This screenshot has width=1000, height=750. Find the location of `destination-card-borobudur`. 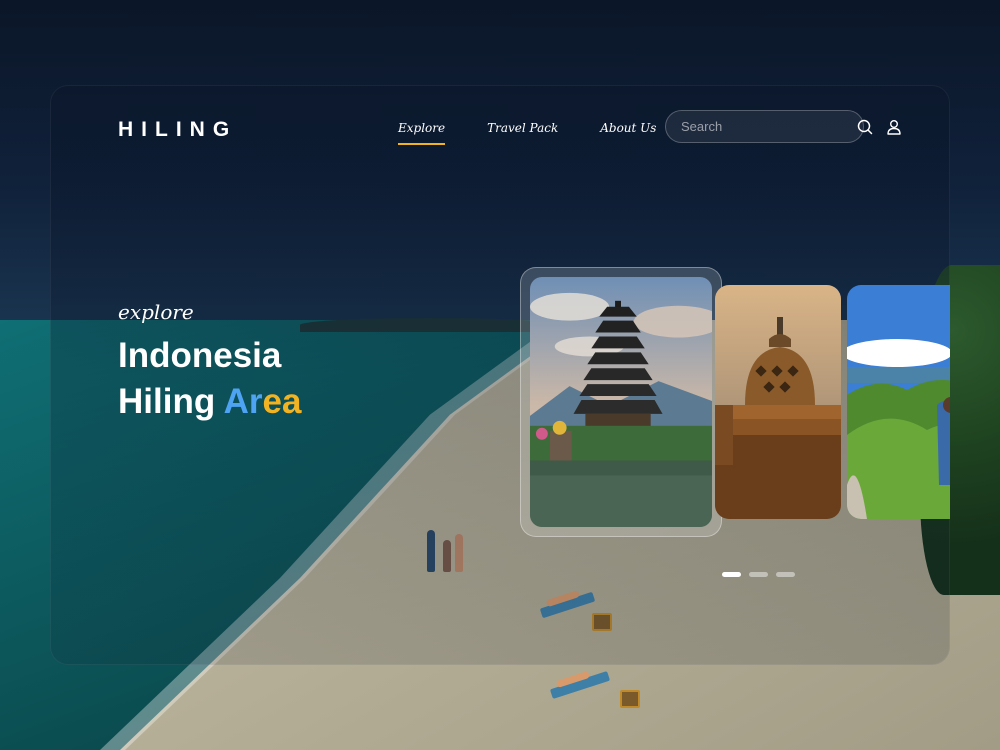

destination-card-borobudur is located at coordinates (778, 402).